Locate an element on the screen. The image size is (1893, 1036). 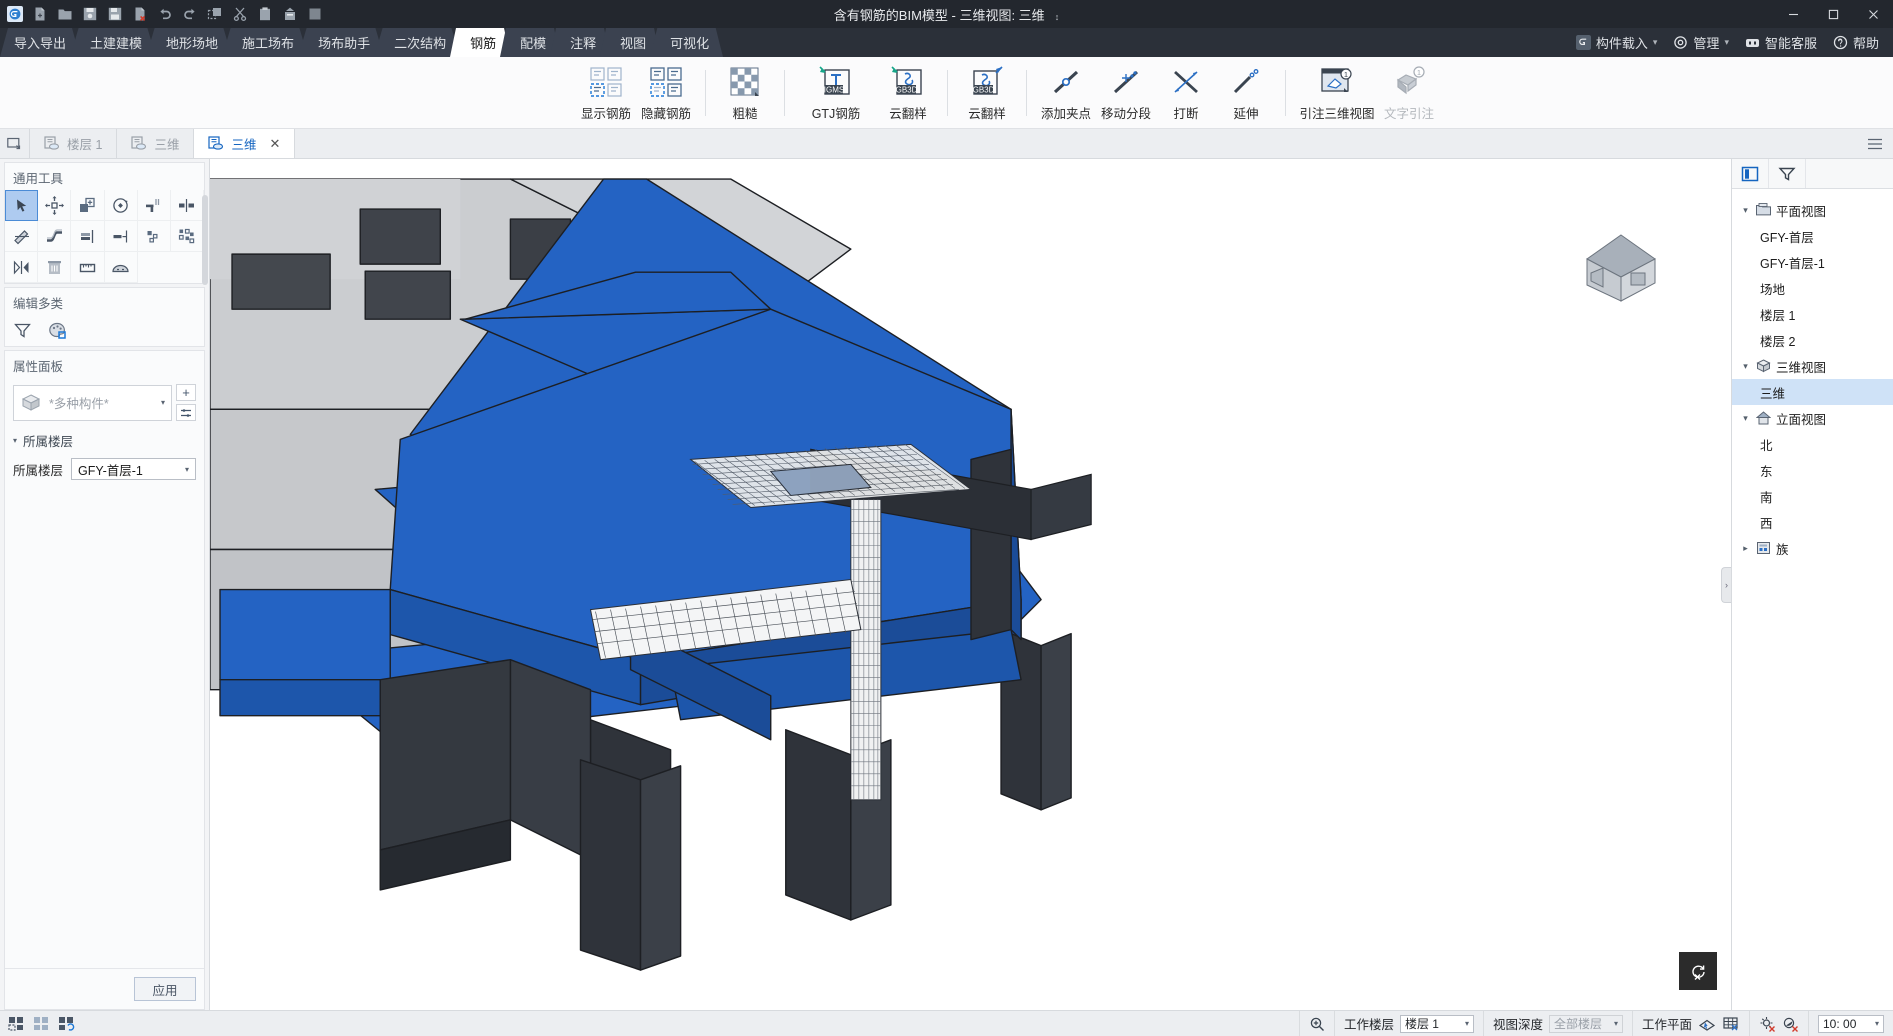
menu-right-构件载入: 构件载入 ▾ is located at coordinates (1617, 42).